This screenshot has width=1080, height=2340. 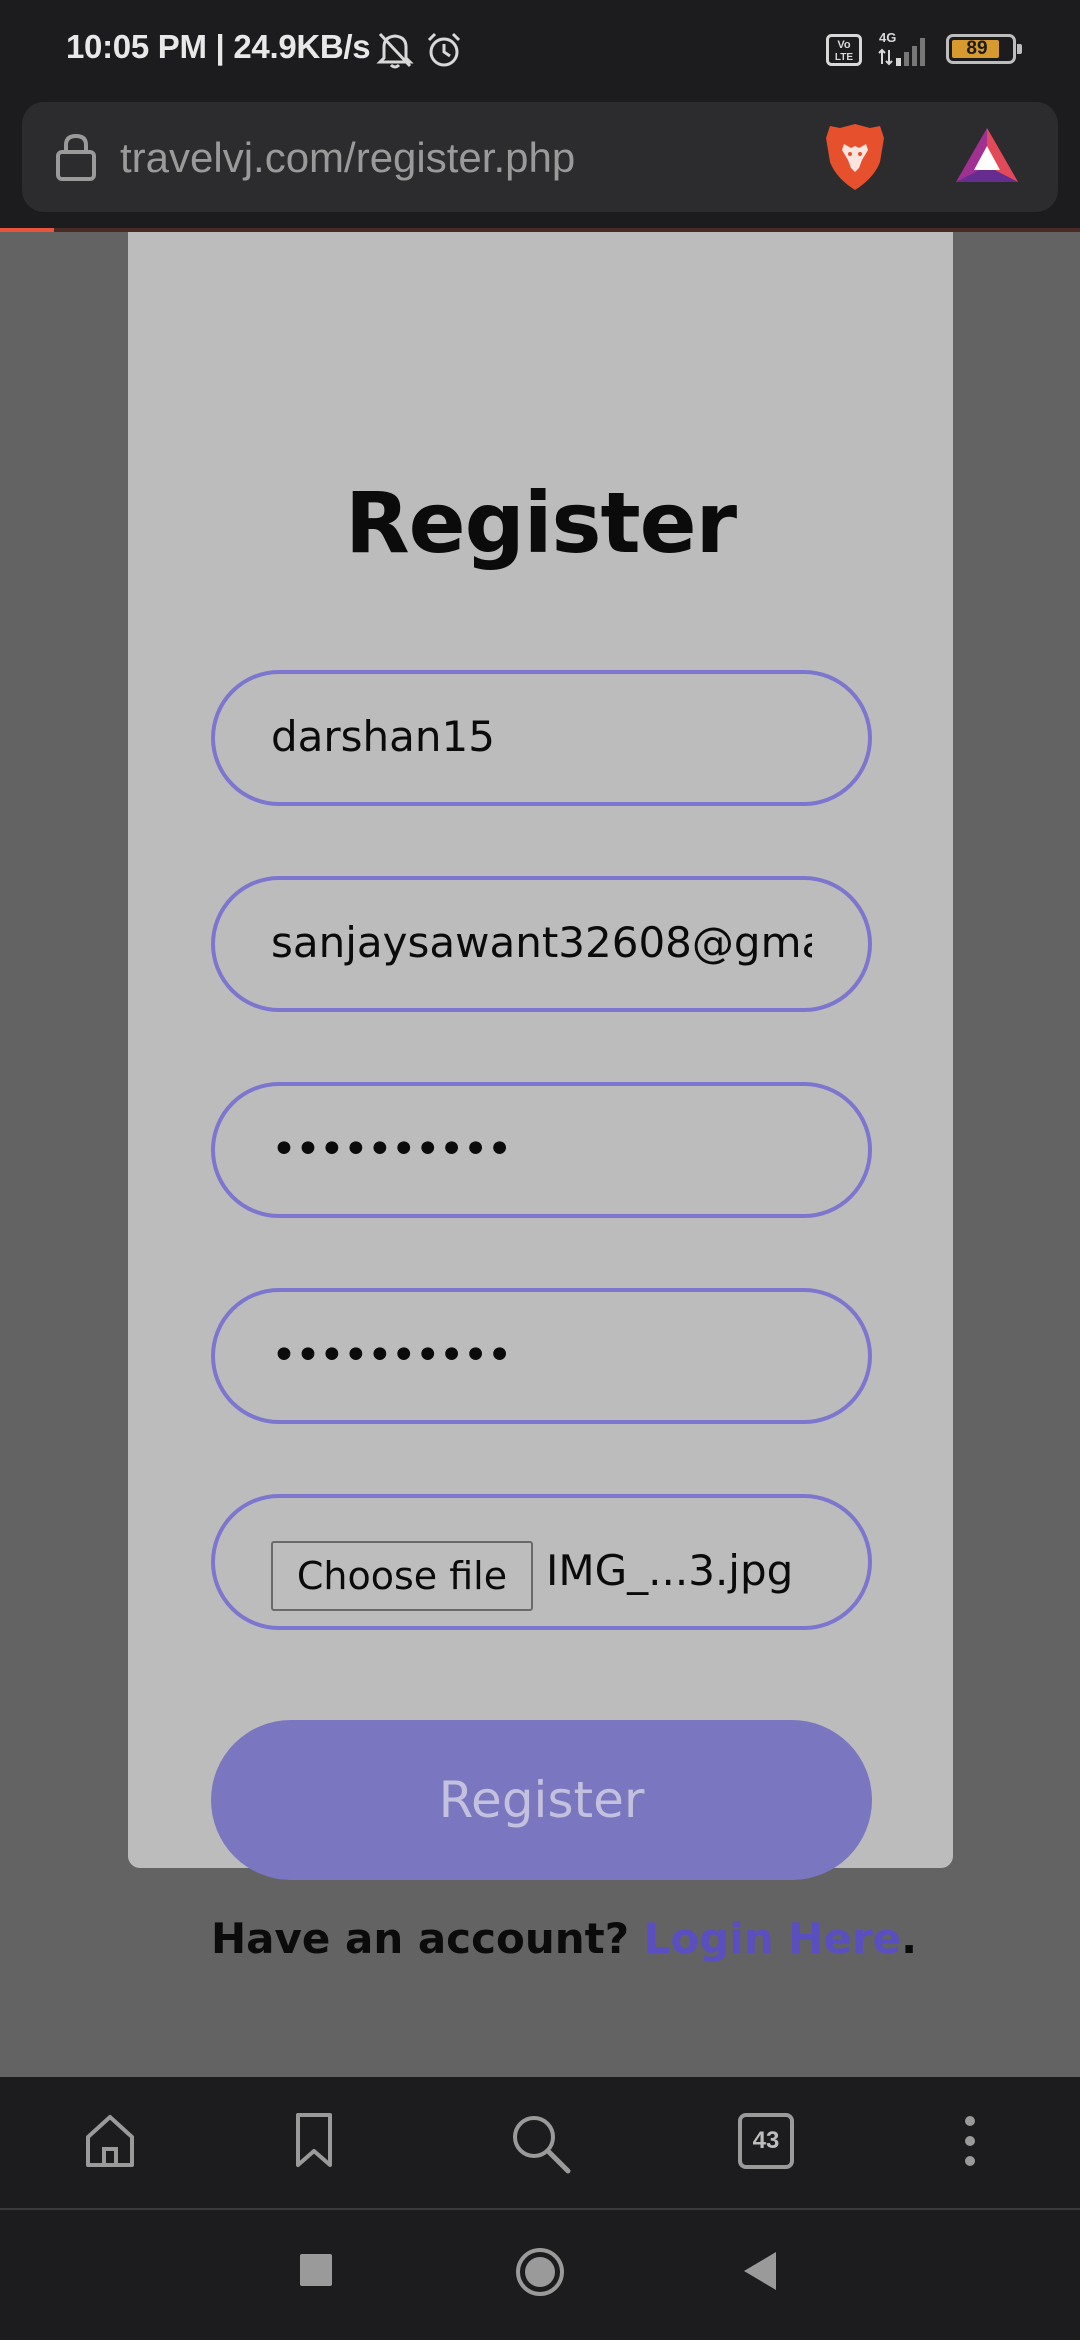 I want to click on more-options-icon, so click(x=970, y=2143).